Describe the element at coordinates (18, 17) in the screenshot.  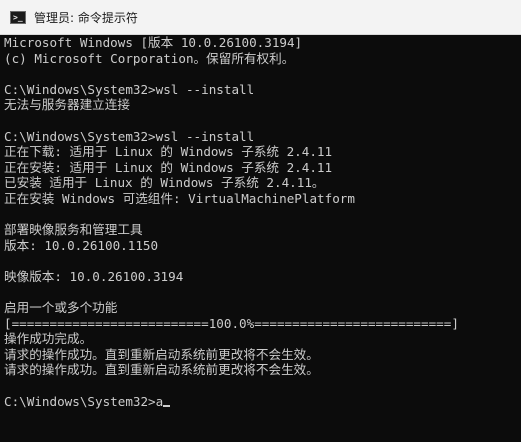
I see `cmd-icon: >_` at that location.